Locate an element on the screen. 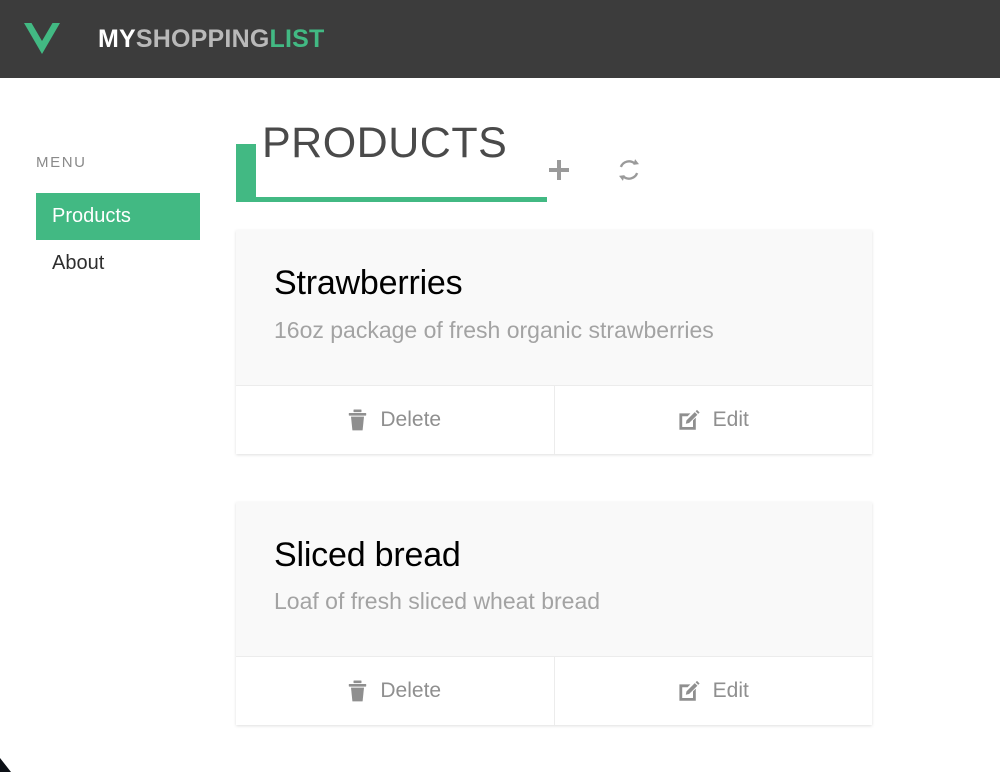  product-title: Sliced bread is located at coordinates (367, 554).